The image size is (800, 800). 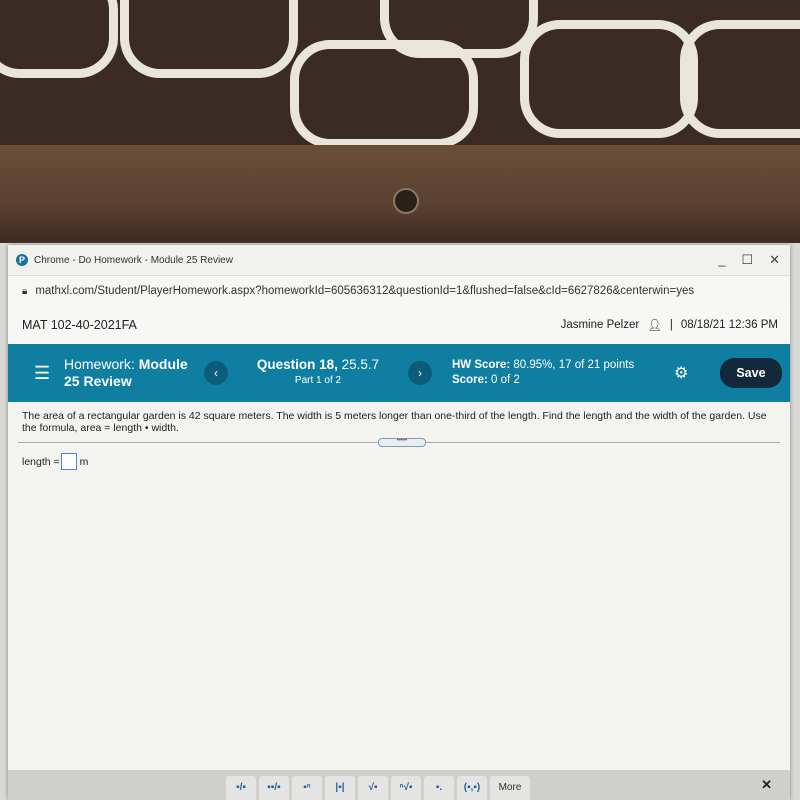 I want to click on square-root-button: √▪, so click(x=373, y=788).